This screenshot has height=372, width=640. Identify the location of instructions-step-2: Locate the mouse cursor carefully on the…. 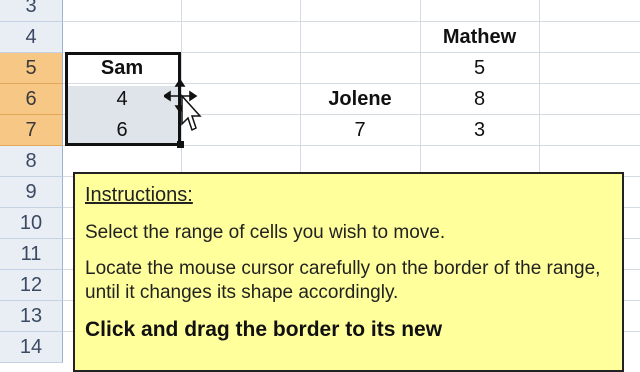
(343, 280).